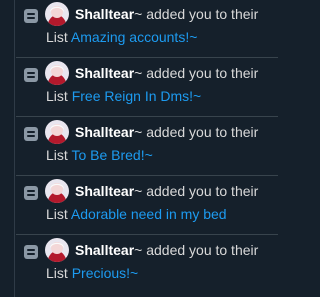 The height and width of the screenshot is (297, 320). I want to click on notification-list-line: List Free Reign In Dms!~, so click(123, 96).